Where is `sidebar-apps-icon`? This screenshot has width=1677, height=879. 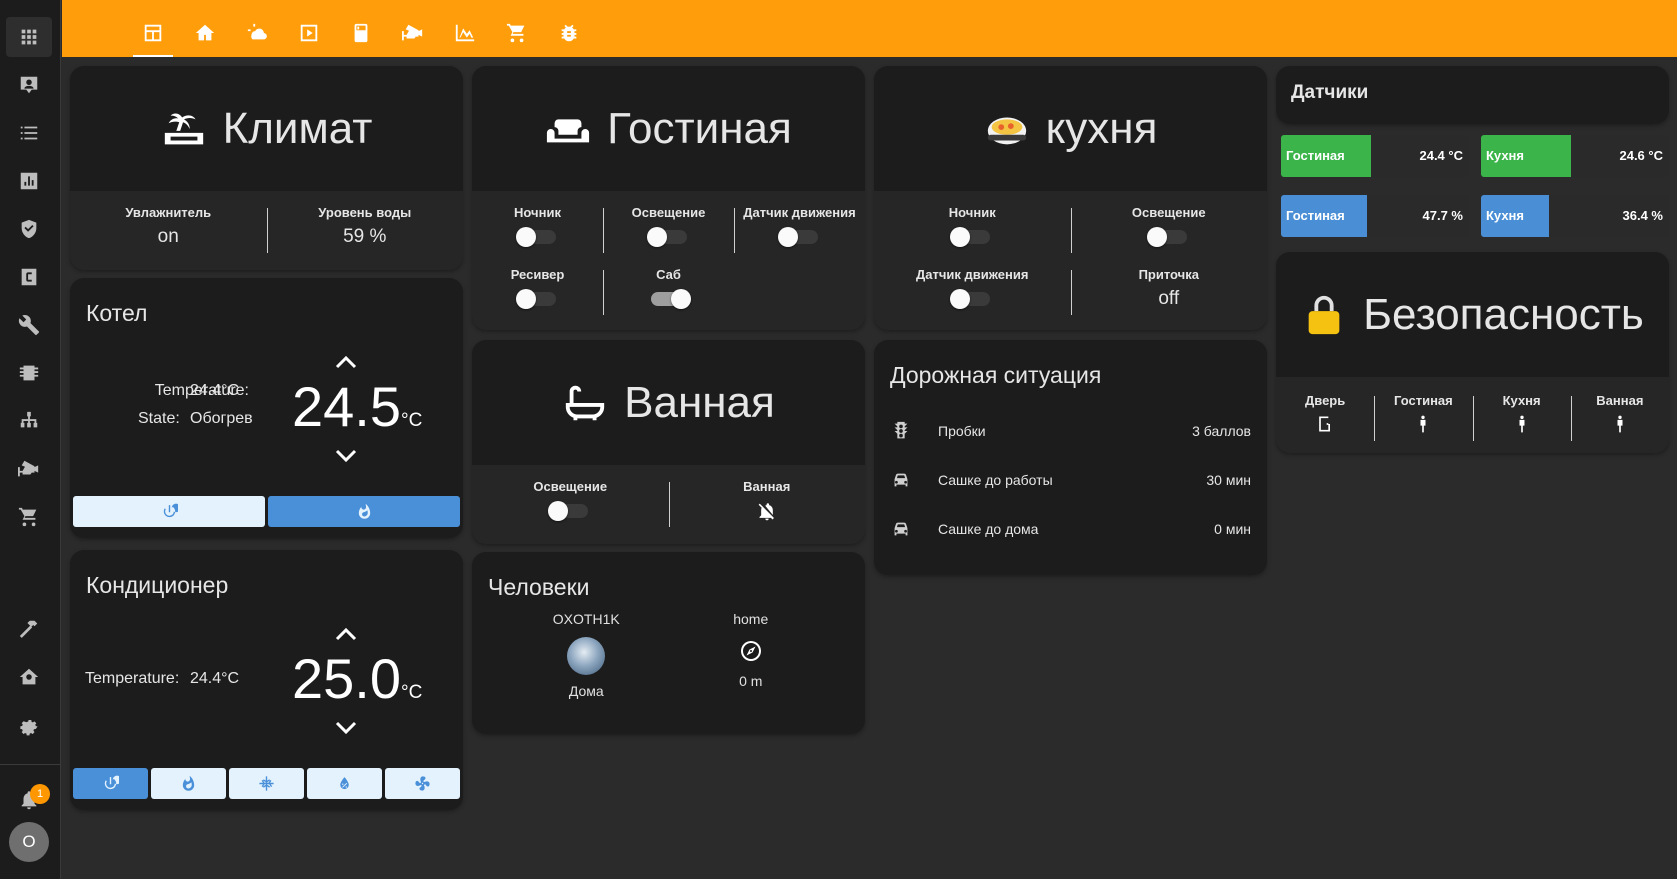
sidebar-apps-icon is located at coordinates (29, 37).